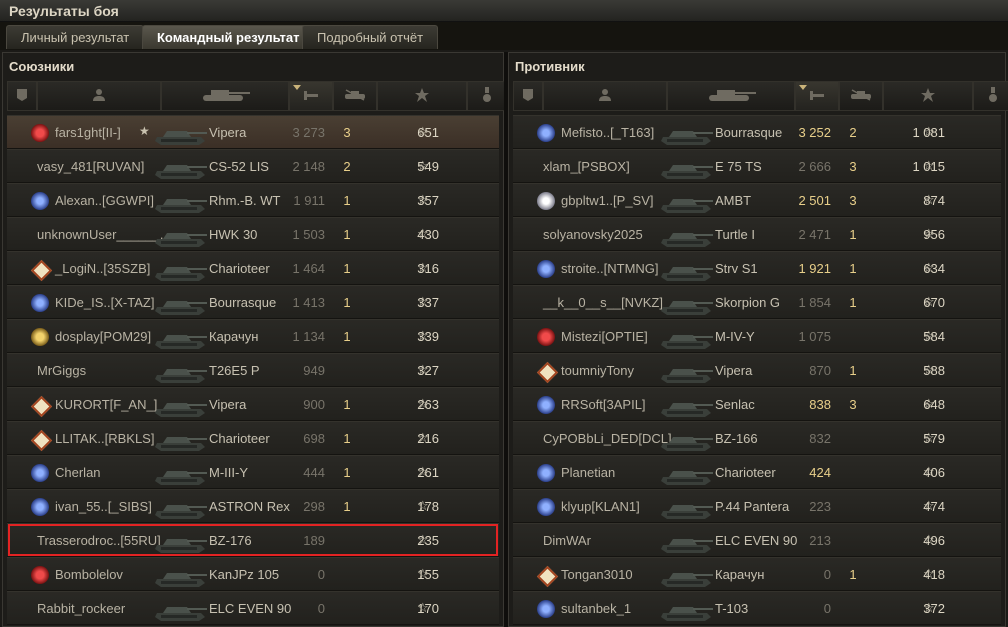 This screenshot has height=627, width=1008. Describe the element at coordinates (253, 540) in the screenshot. I see `allies-player-row: Trasserodroc..[55RU] BZ-176 189 235 ☆` at that location.